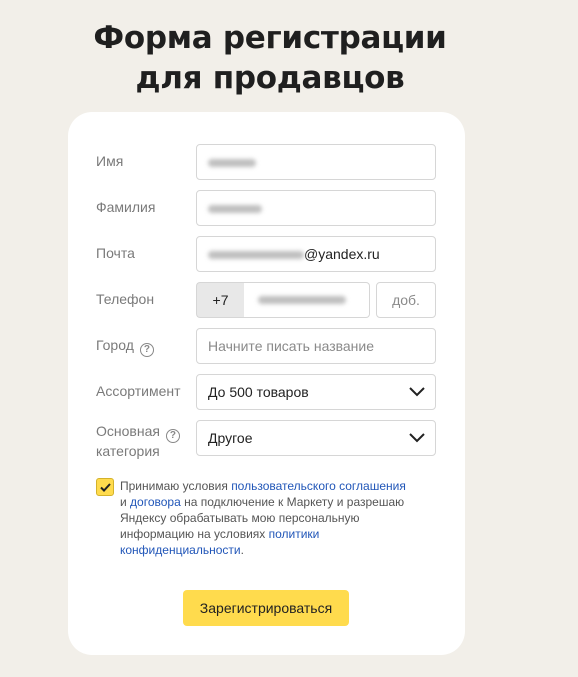 The width and height of the screenshot is (578, 677). Describe the element at coordinates (128, 451) in the screenshot. I see `category-label-line-2: категория` at that location.